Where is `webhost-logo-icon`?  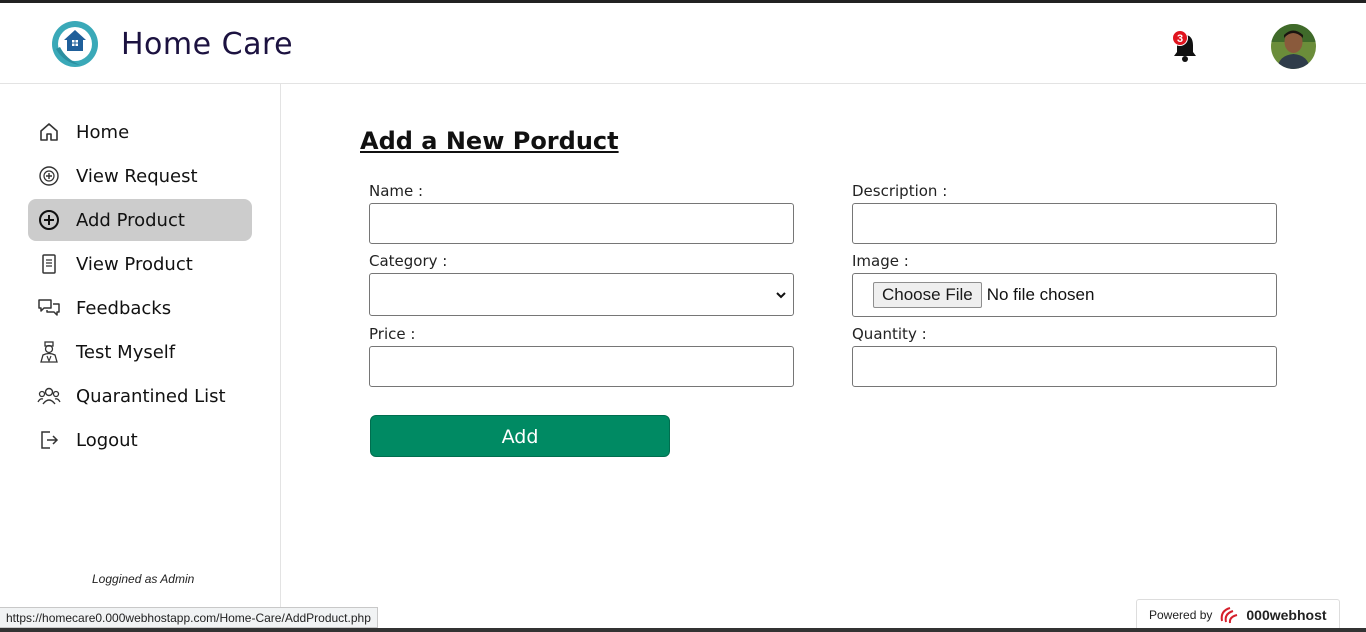
webhost-logo-icon is located at coordinates (1229, 615).